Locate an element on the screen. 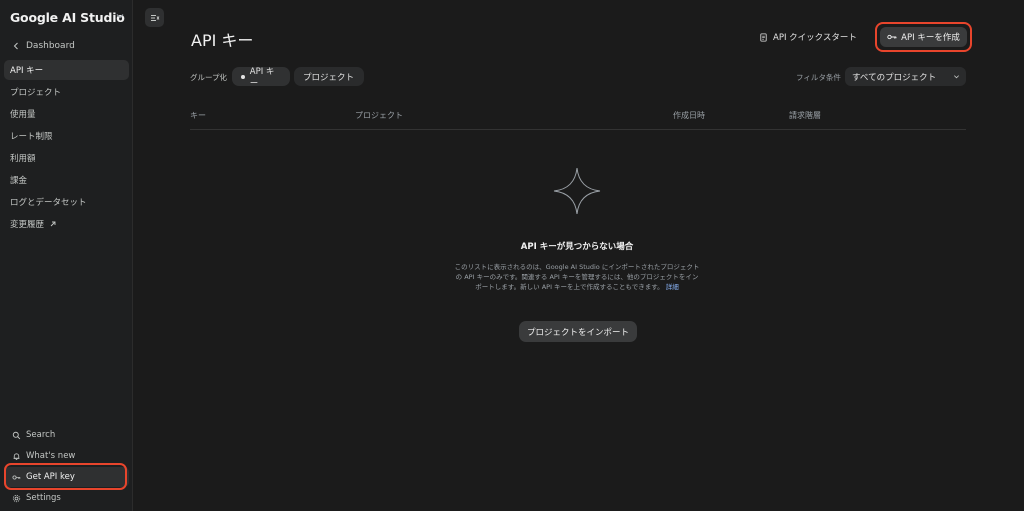 The image size is (1024, 511). column-header-project: プロジェクト is located at coordinates (379, 115).